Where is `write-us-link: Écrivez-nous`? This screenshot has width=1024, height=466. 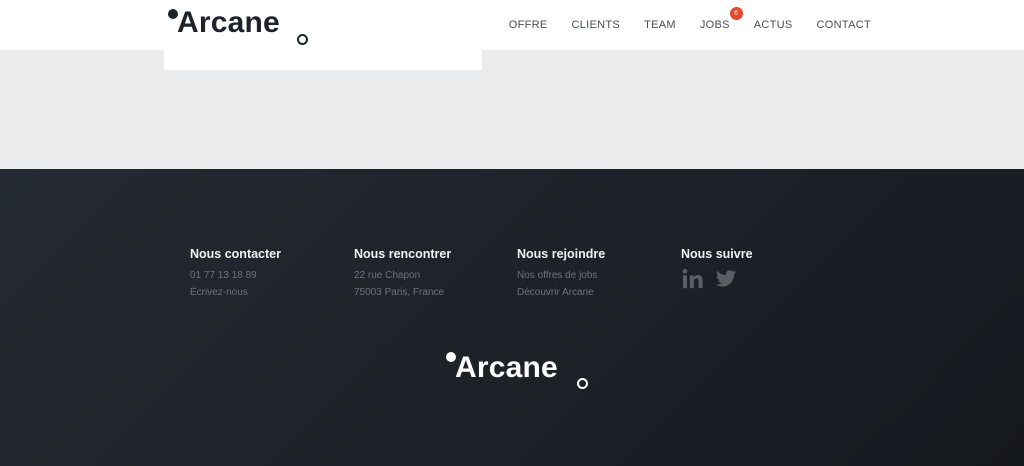 write-us-link: Écrivez-nous is located at coordinates (265, 293).